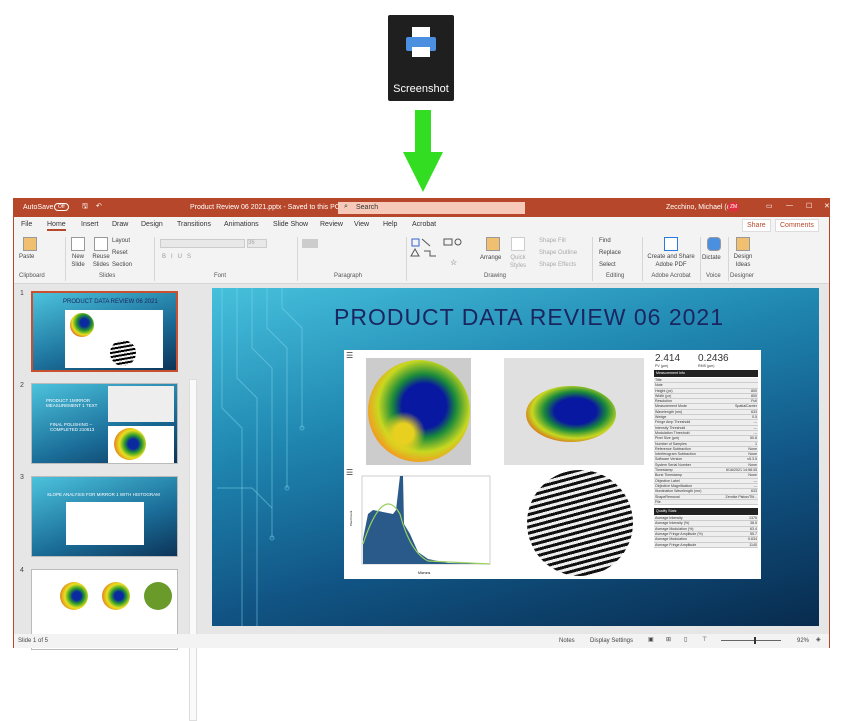  Describe the element at coordinates (827, 206) in the screenshot. I see `close-button: ✕` at that location.